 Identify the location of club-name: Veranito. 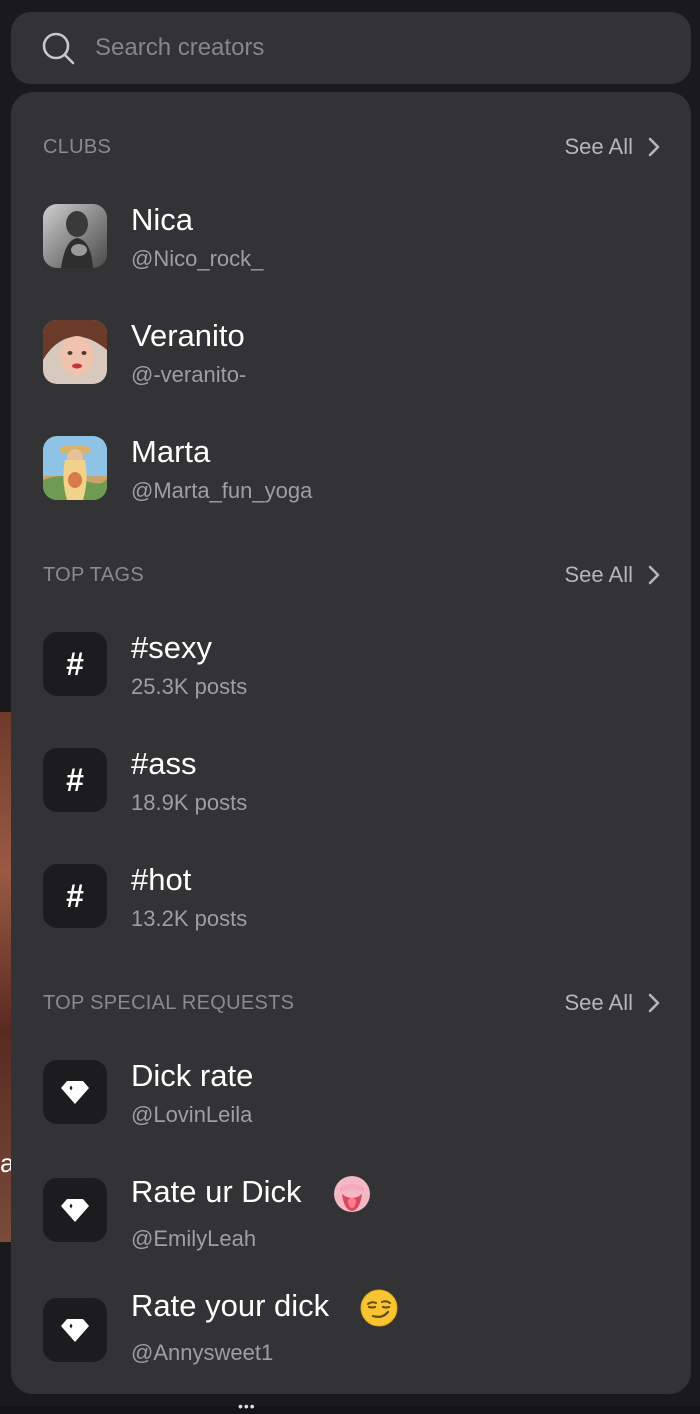
(188, 335).